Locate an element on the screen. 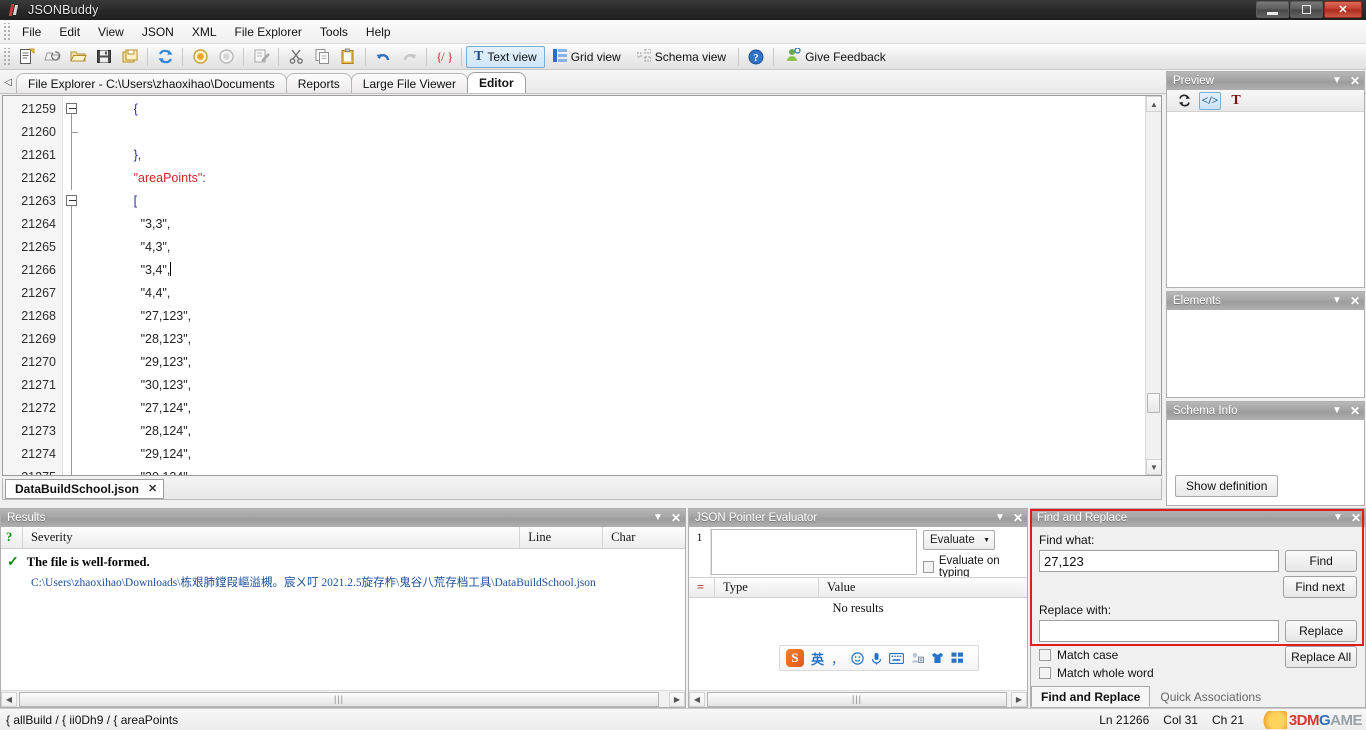  pointer-scroll-track: ||| is located at coordinates (858, 699).